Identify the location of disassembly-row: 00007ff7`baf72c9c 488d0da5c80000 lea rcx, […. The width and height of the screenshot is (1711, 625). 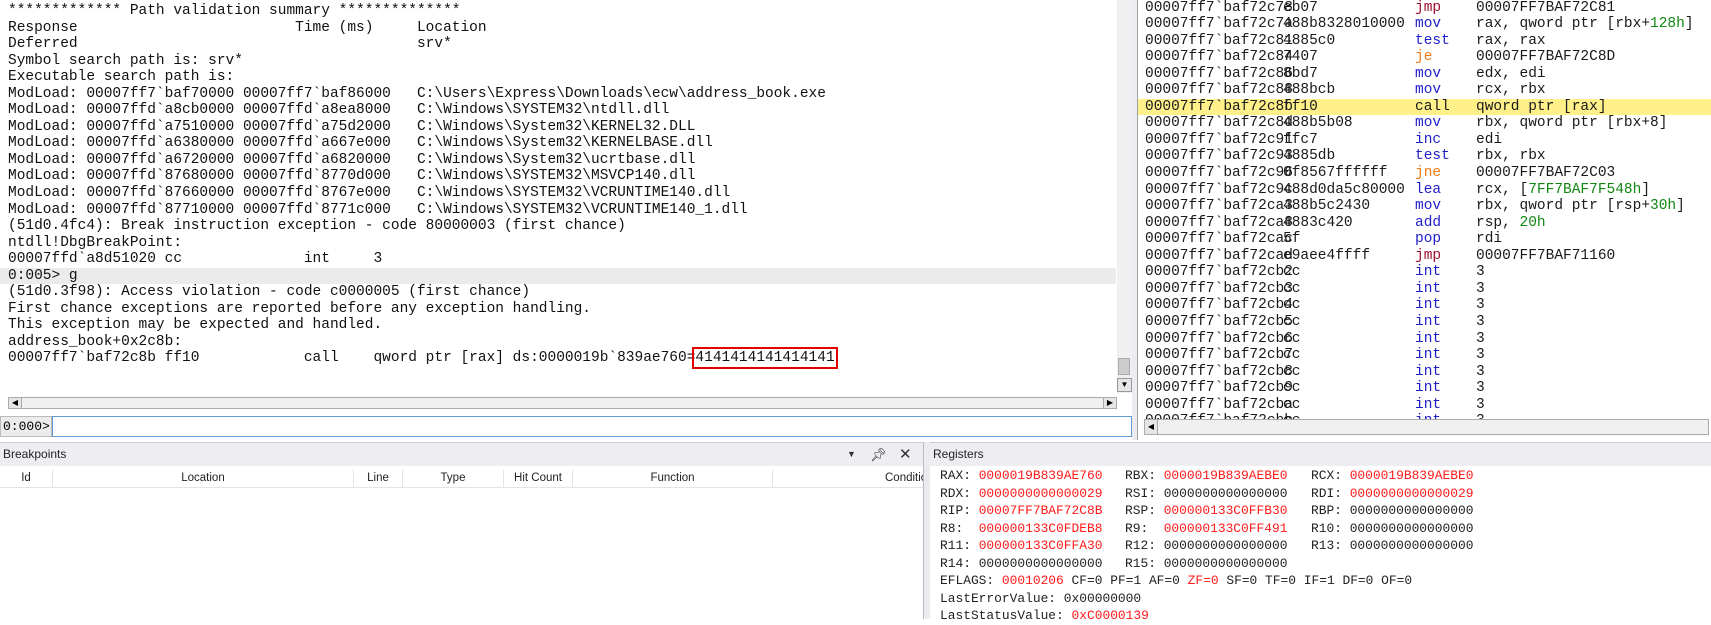
(1424, 190).